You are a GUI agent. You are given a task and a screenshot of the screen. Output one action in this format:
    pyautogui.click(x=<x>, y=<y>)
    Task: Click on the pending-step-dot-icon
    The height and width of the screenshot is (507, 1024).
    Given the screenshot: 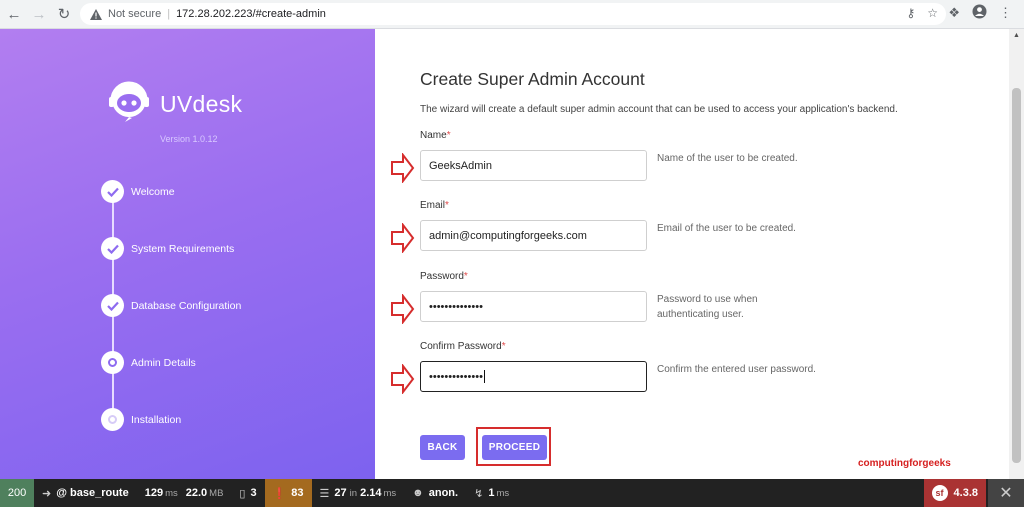 What is the action you would take?
    pyautogui.click(x=112, y=419)
    